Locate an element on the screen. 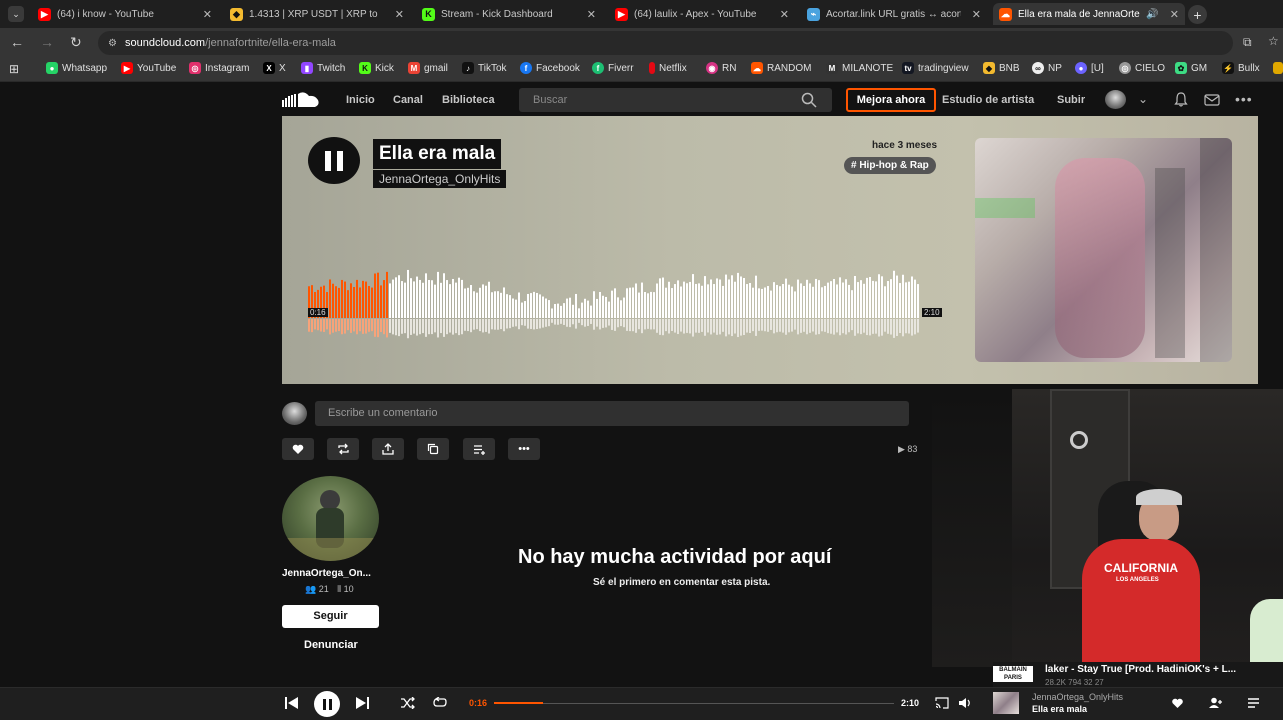  tab-soundcloud-active: ☁ Ella era mala de JennaOrtega... 🔊 ✕ is located at coordinates (1089, 14).